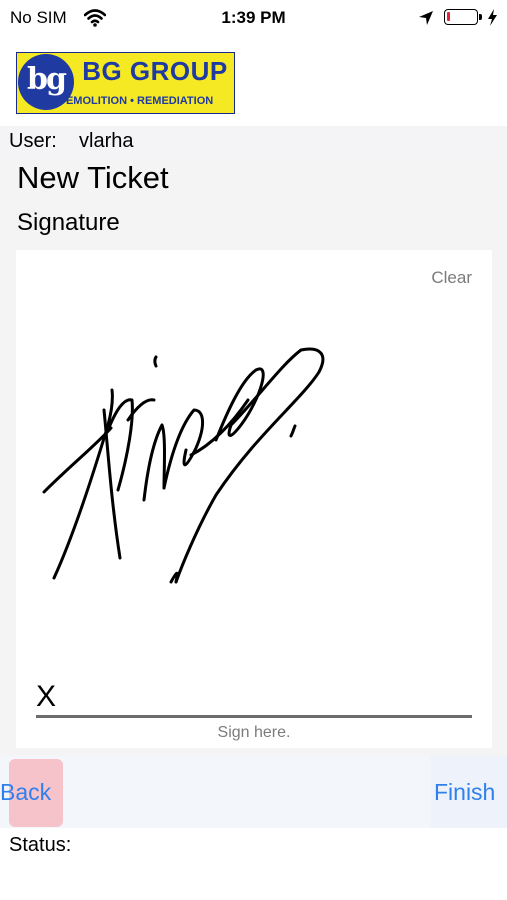  I want to click on clear-button: Clear, so click(451, 278).